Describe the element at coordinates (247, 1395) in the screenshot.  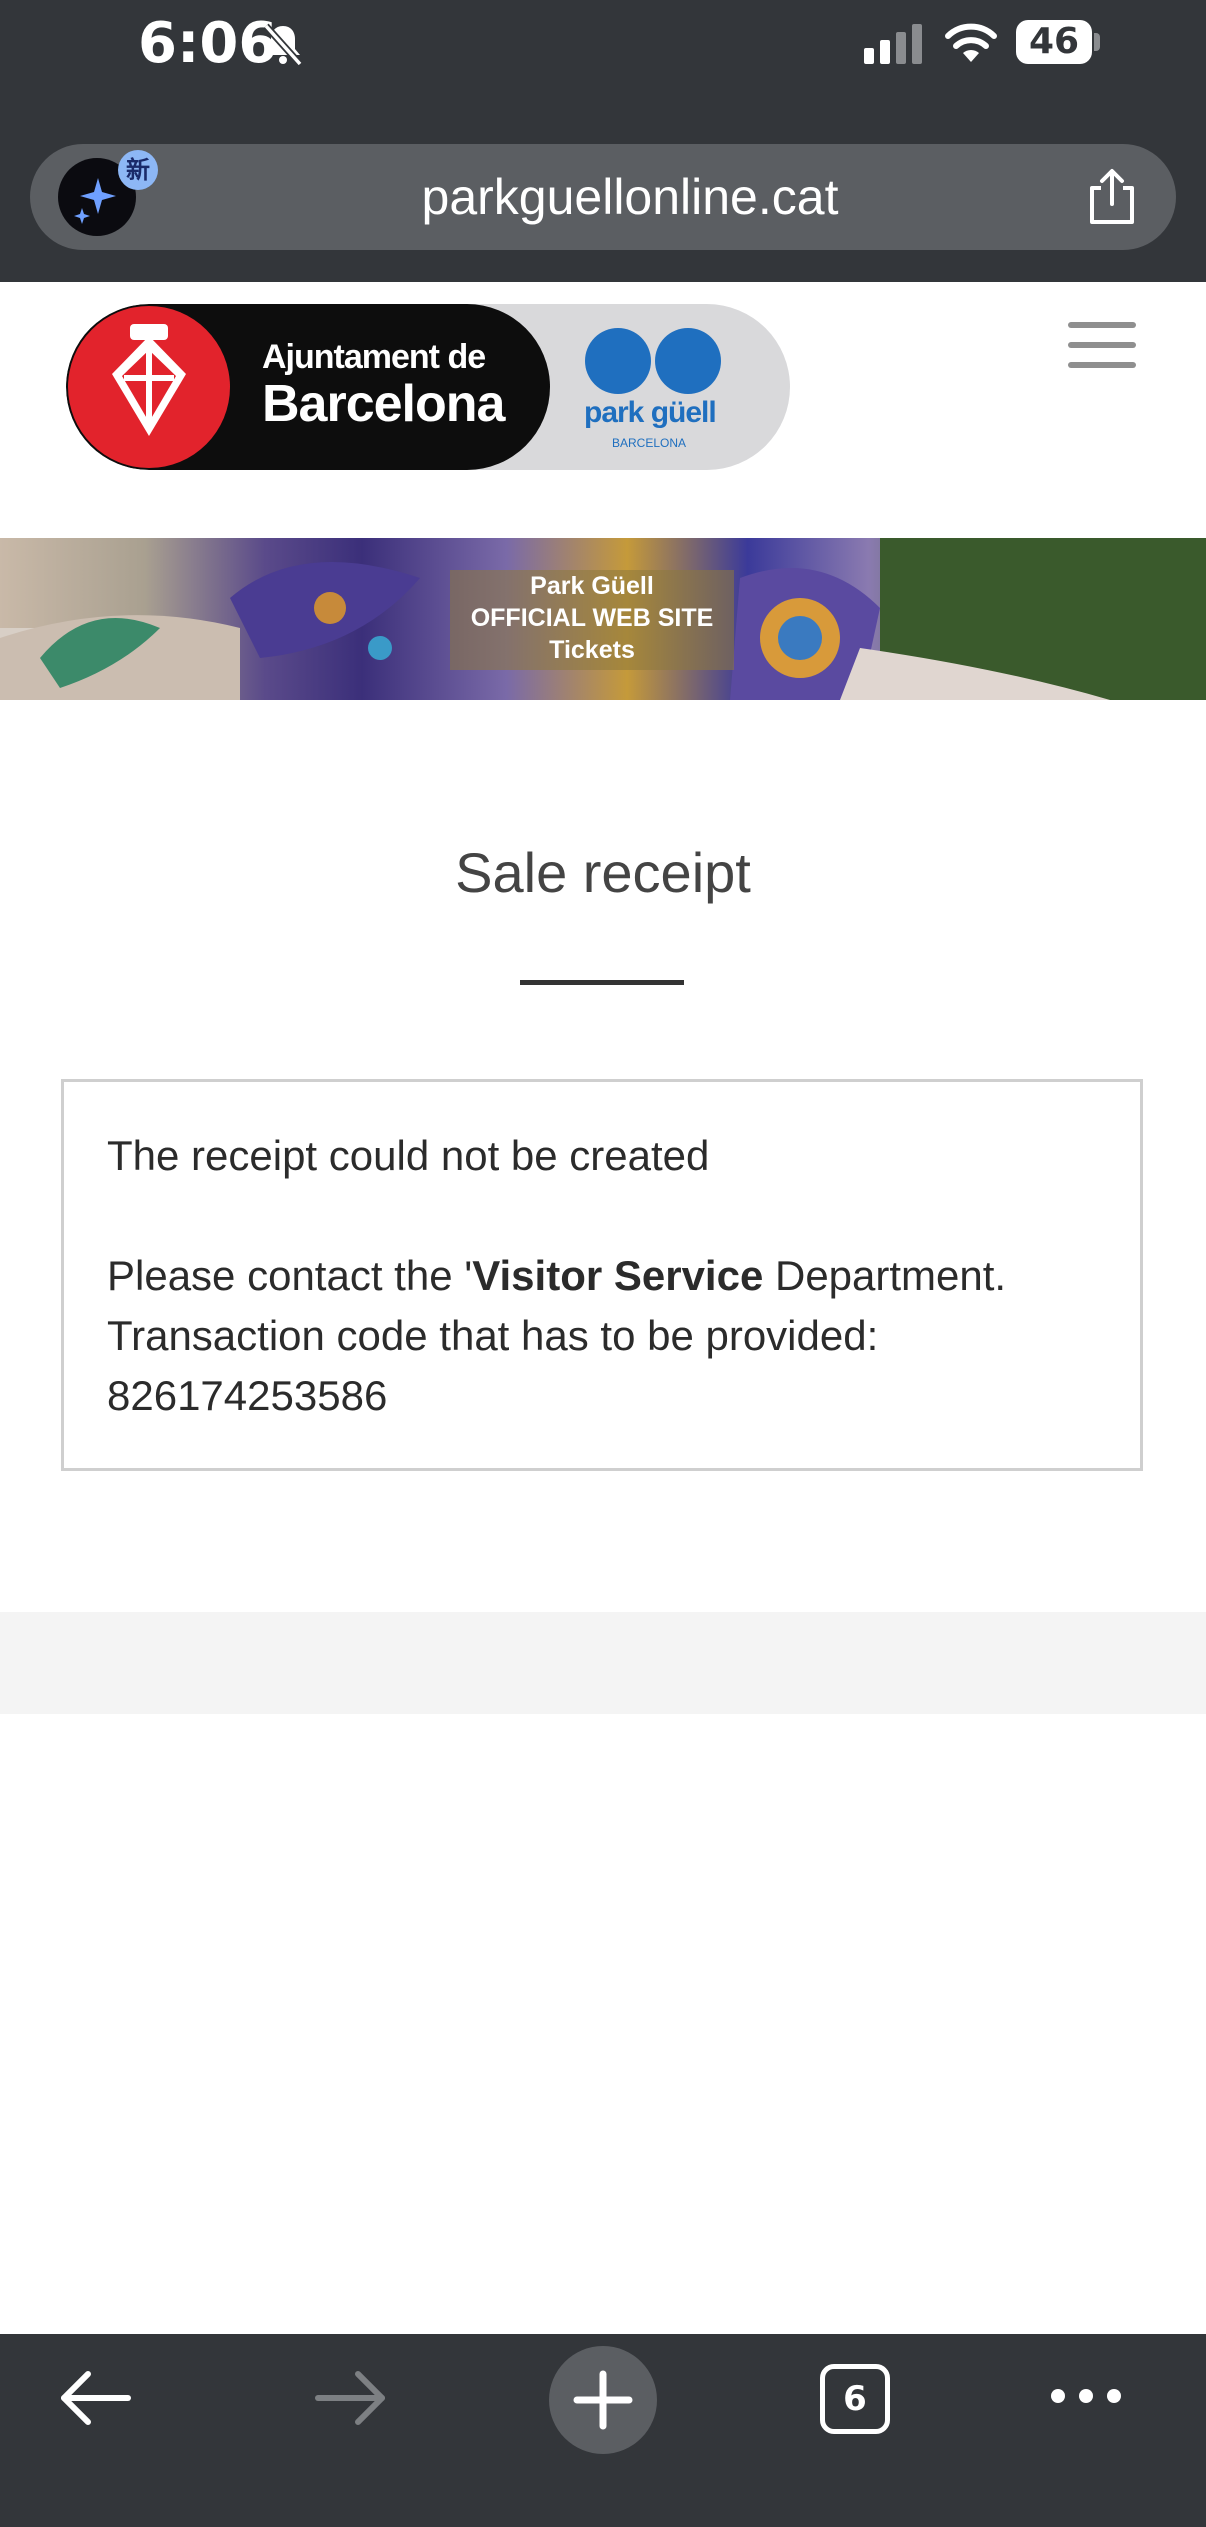
I see `transaction-code: 826174253586` at that location.